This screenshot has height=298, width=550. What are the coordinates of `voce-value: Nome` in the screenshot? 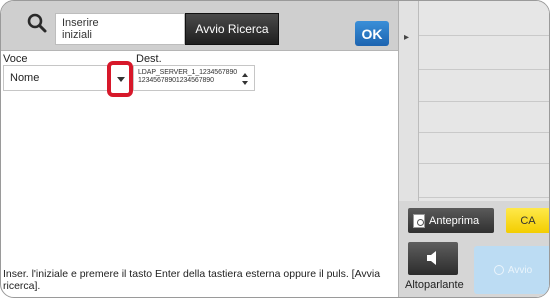 It's located at (25, 78).